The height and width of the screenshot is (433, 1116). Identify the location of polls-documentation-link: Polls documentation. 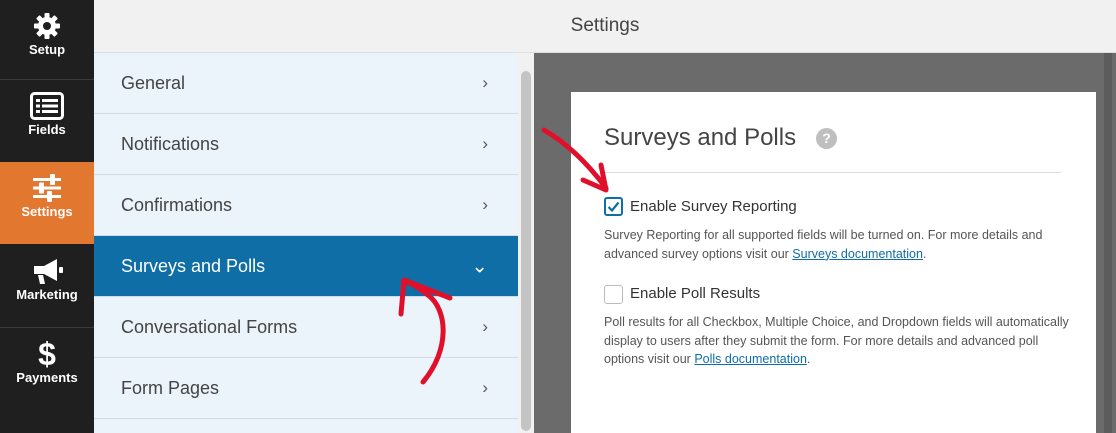
(750, 359).